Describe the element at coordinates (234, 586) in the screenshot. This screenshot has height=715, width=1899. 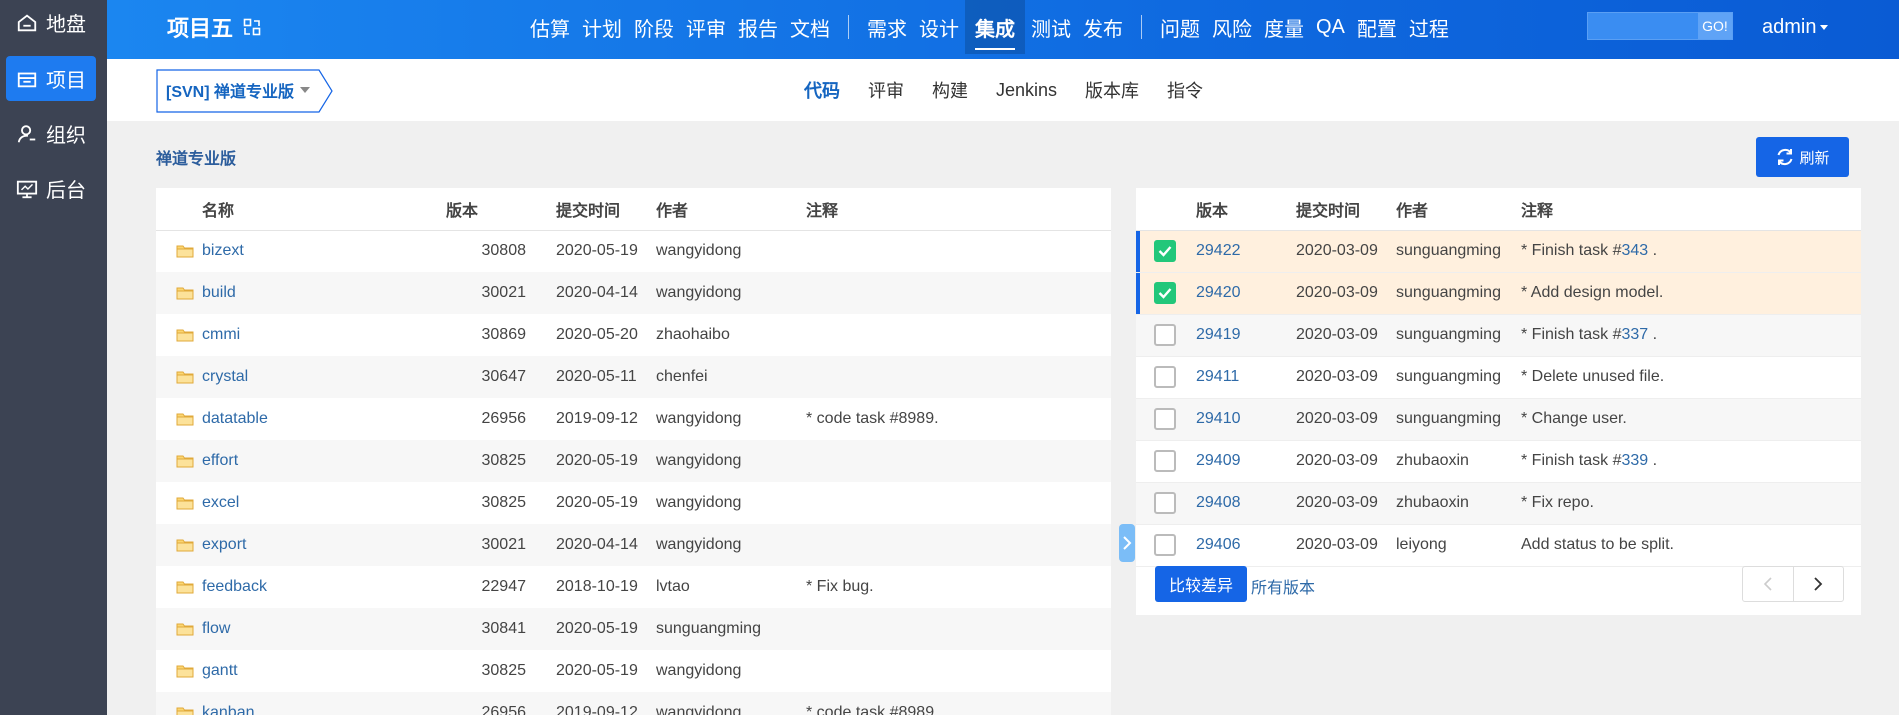
I see `file-name: feedback` at that location.